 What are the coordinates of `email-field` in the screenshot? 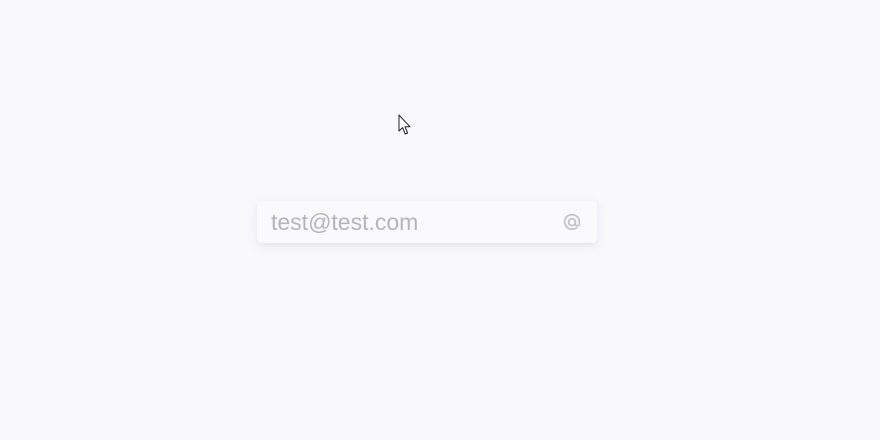 It's located at (402, 222).